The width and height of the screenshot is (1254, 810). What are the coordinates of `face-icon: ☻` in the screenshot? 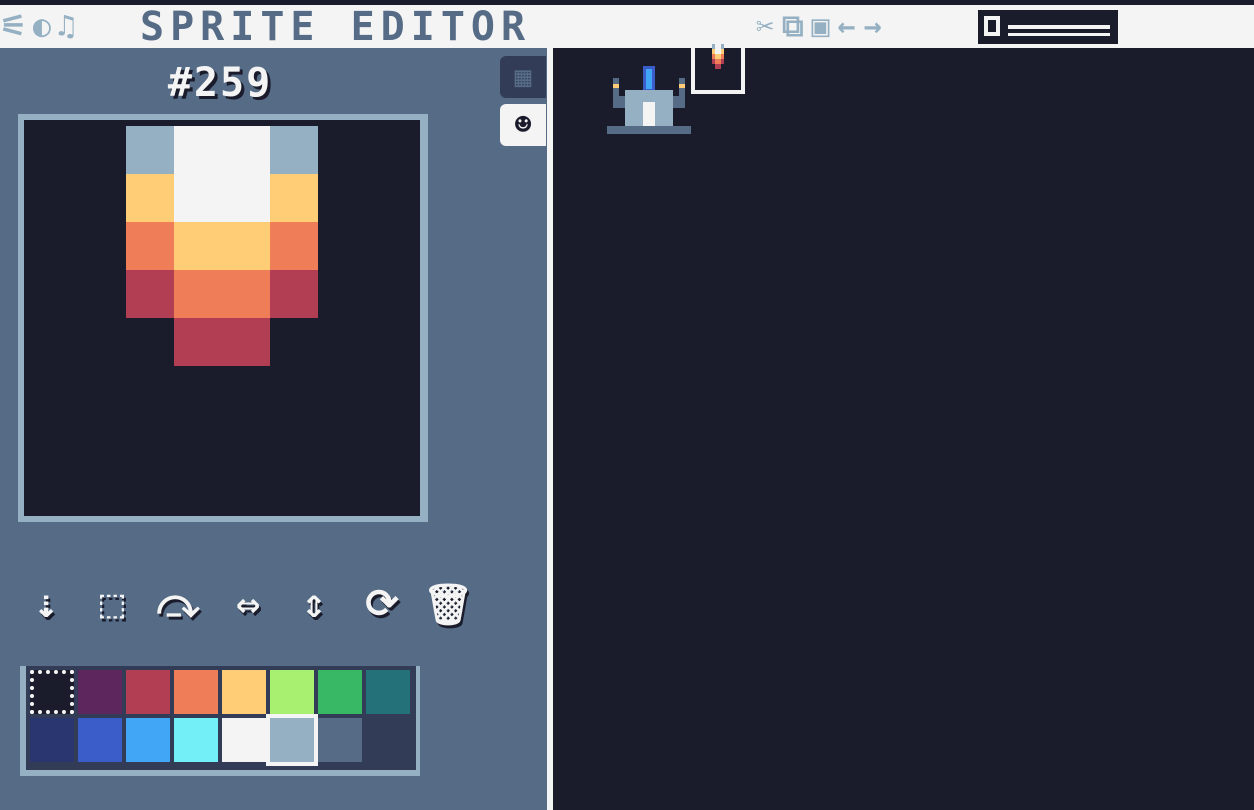 It's located at (523, 124).